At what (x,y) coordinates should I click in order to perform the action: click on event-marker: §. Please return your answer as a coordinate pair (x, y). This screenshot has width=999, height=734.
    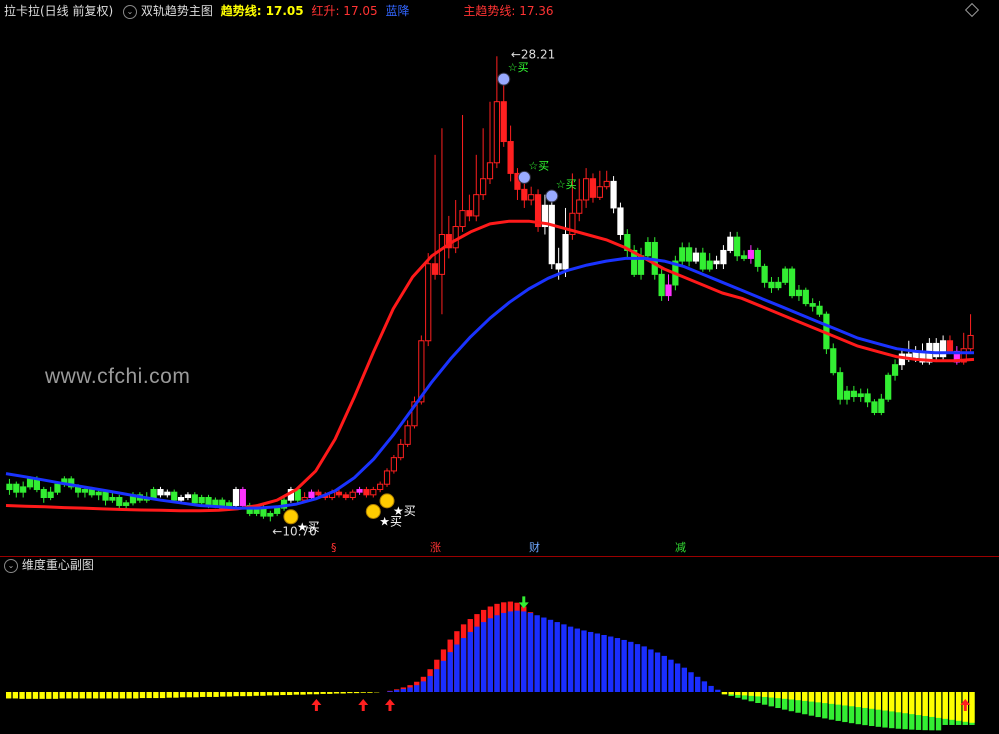
    Looking at the image, I should click on (334, 548).